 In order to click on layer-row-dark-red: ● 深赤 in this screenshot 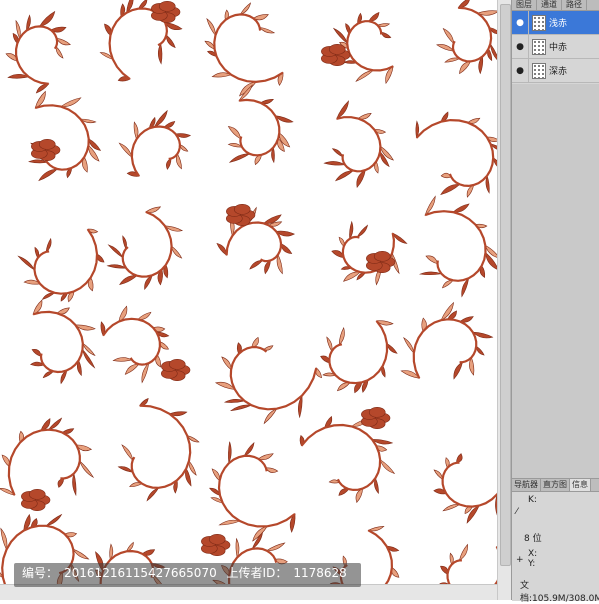, I will do `click(555, 71)`.